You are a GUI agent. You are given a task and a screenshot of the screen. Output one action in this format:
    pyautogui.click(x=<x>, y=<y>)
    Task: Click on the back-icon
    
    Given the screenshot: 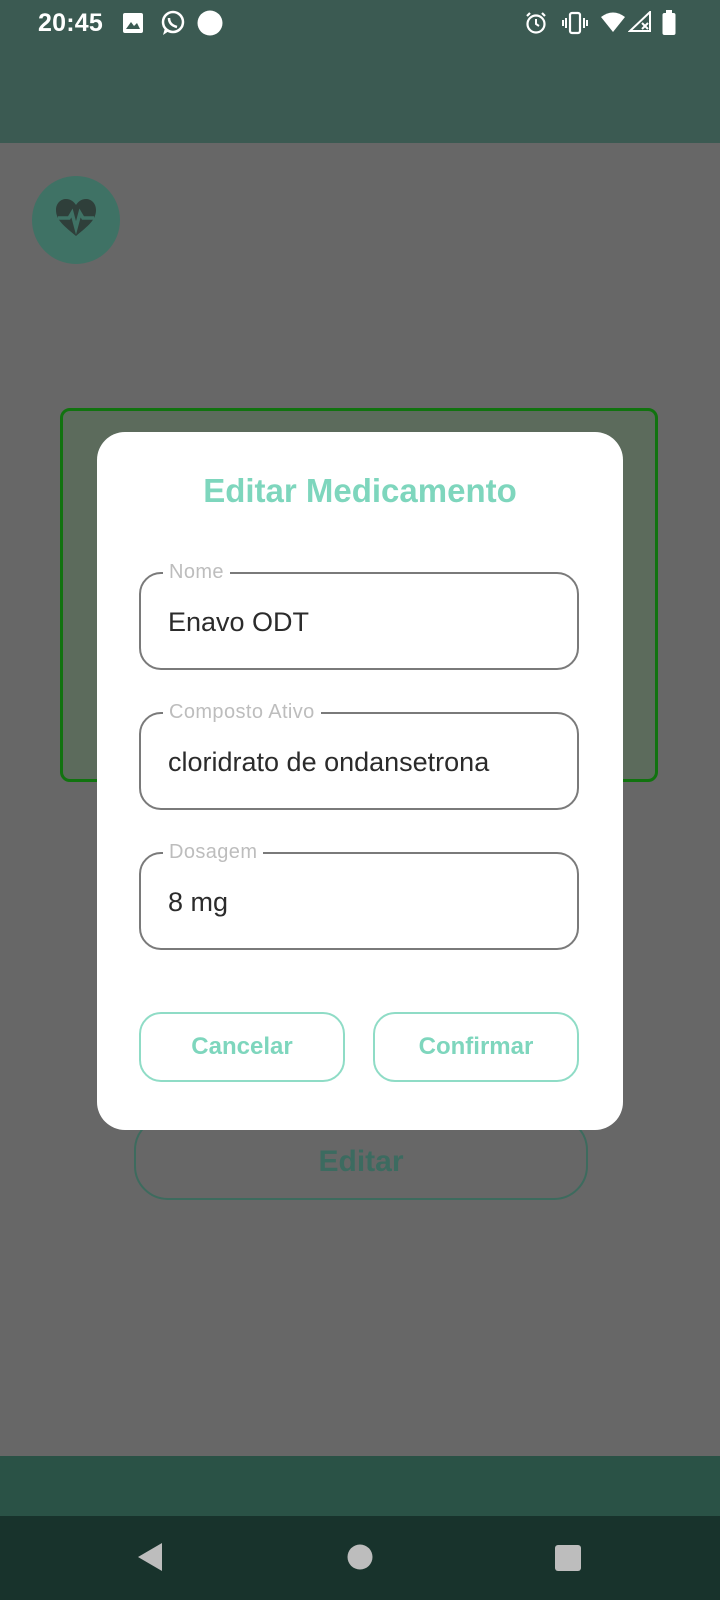 What is the action you would take?
    pyautogui.click(x=150, y=1559)
    